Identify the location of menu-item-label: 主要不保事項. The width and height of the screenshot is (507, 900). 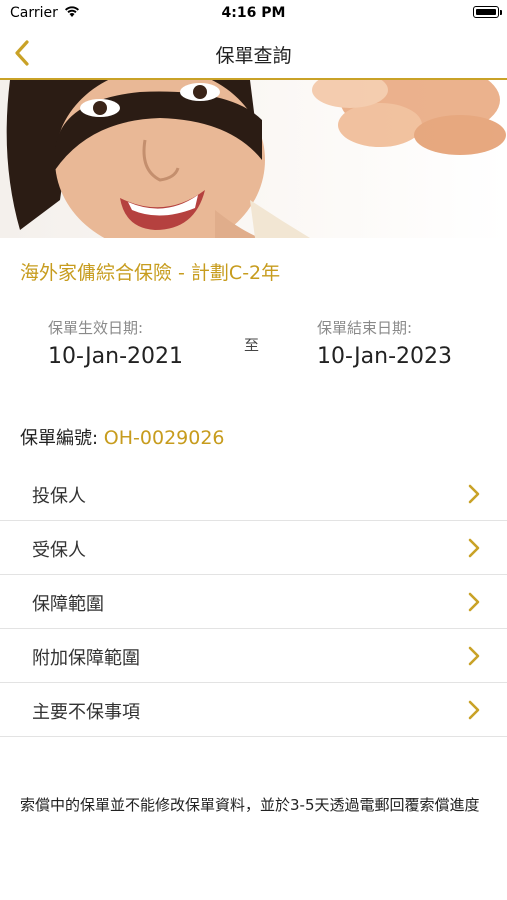
(86, 712).